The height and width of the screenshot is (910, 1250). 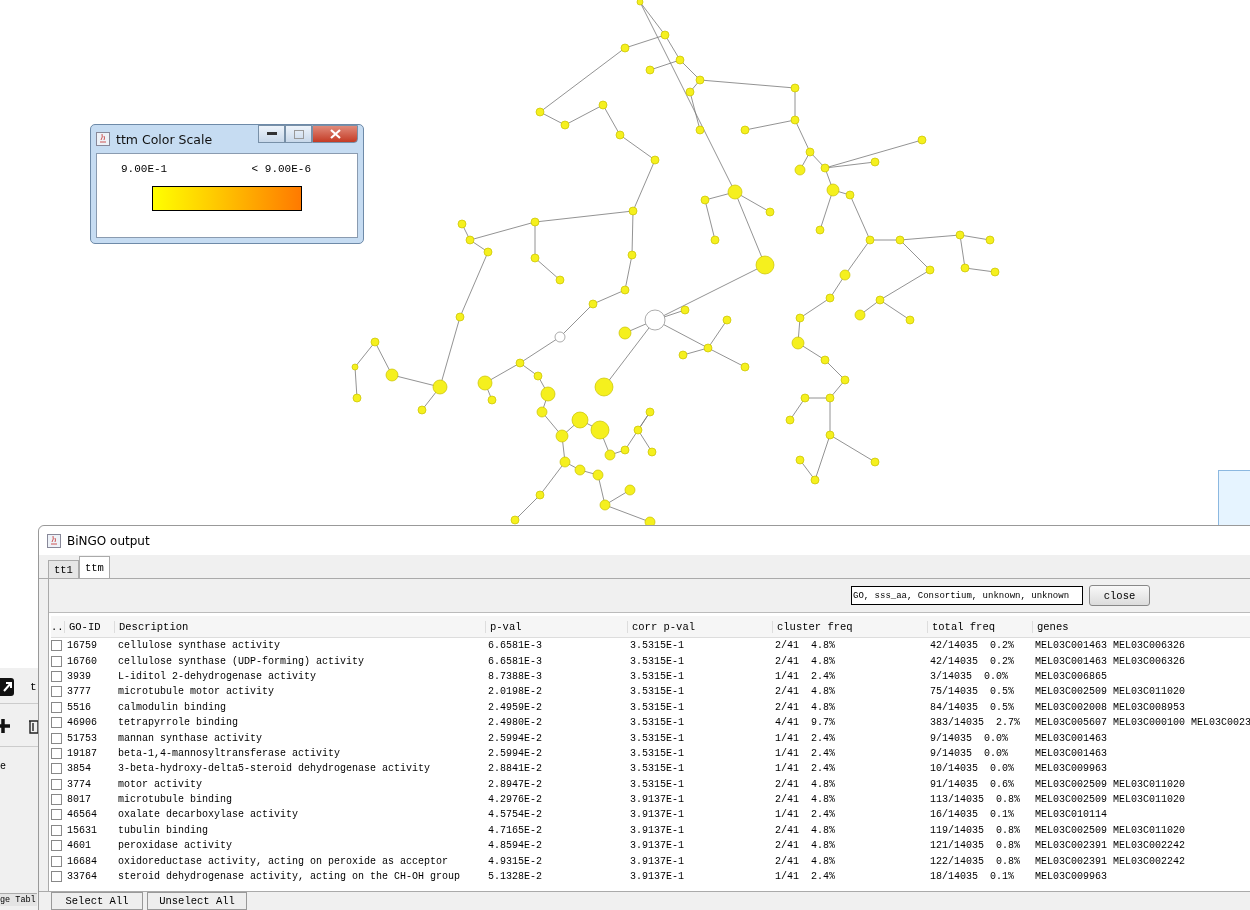 I want to click on table-cell-text: 2.4959E-2, so click(x=515, y=707).